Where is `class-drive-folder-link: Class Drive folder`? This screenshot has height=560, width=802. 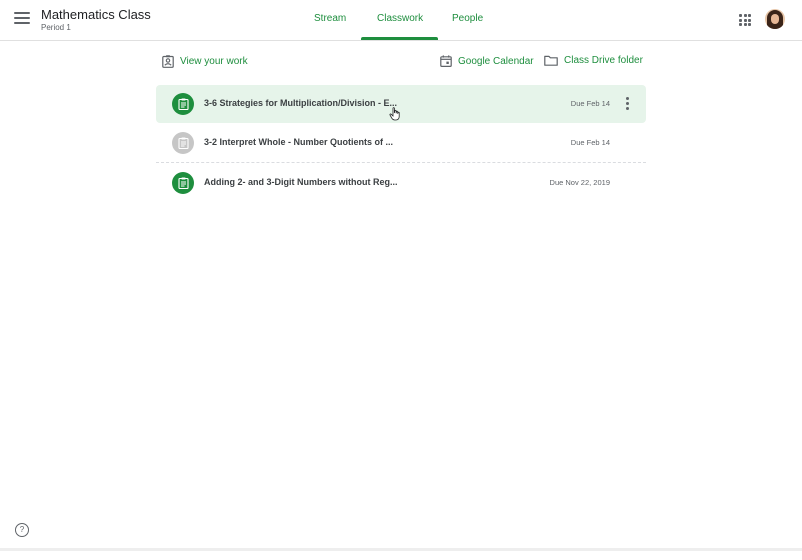
class-drive-folder-link: Class Drive folder is located at coordinates (593, 60).